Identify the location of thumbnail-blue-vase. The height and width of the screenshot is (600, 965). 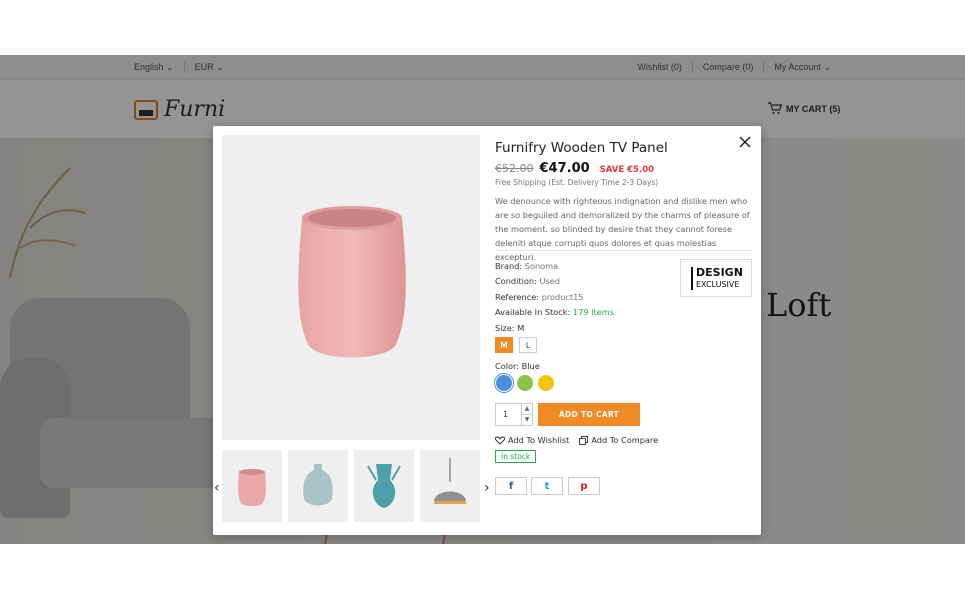
(318, 486).